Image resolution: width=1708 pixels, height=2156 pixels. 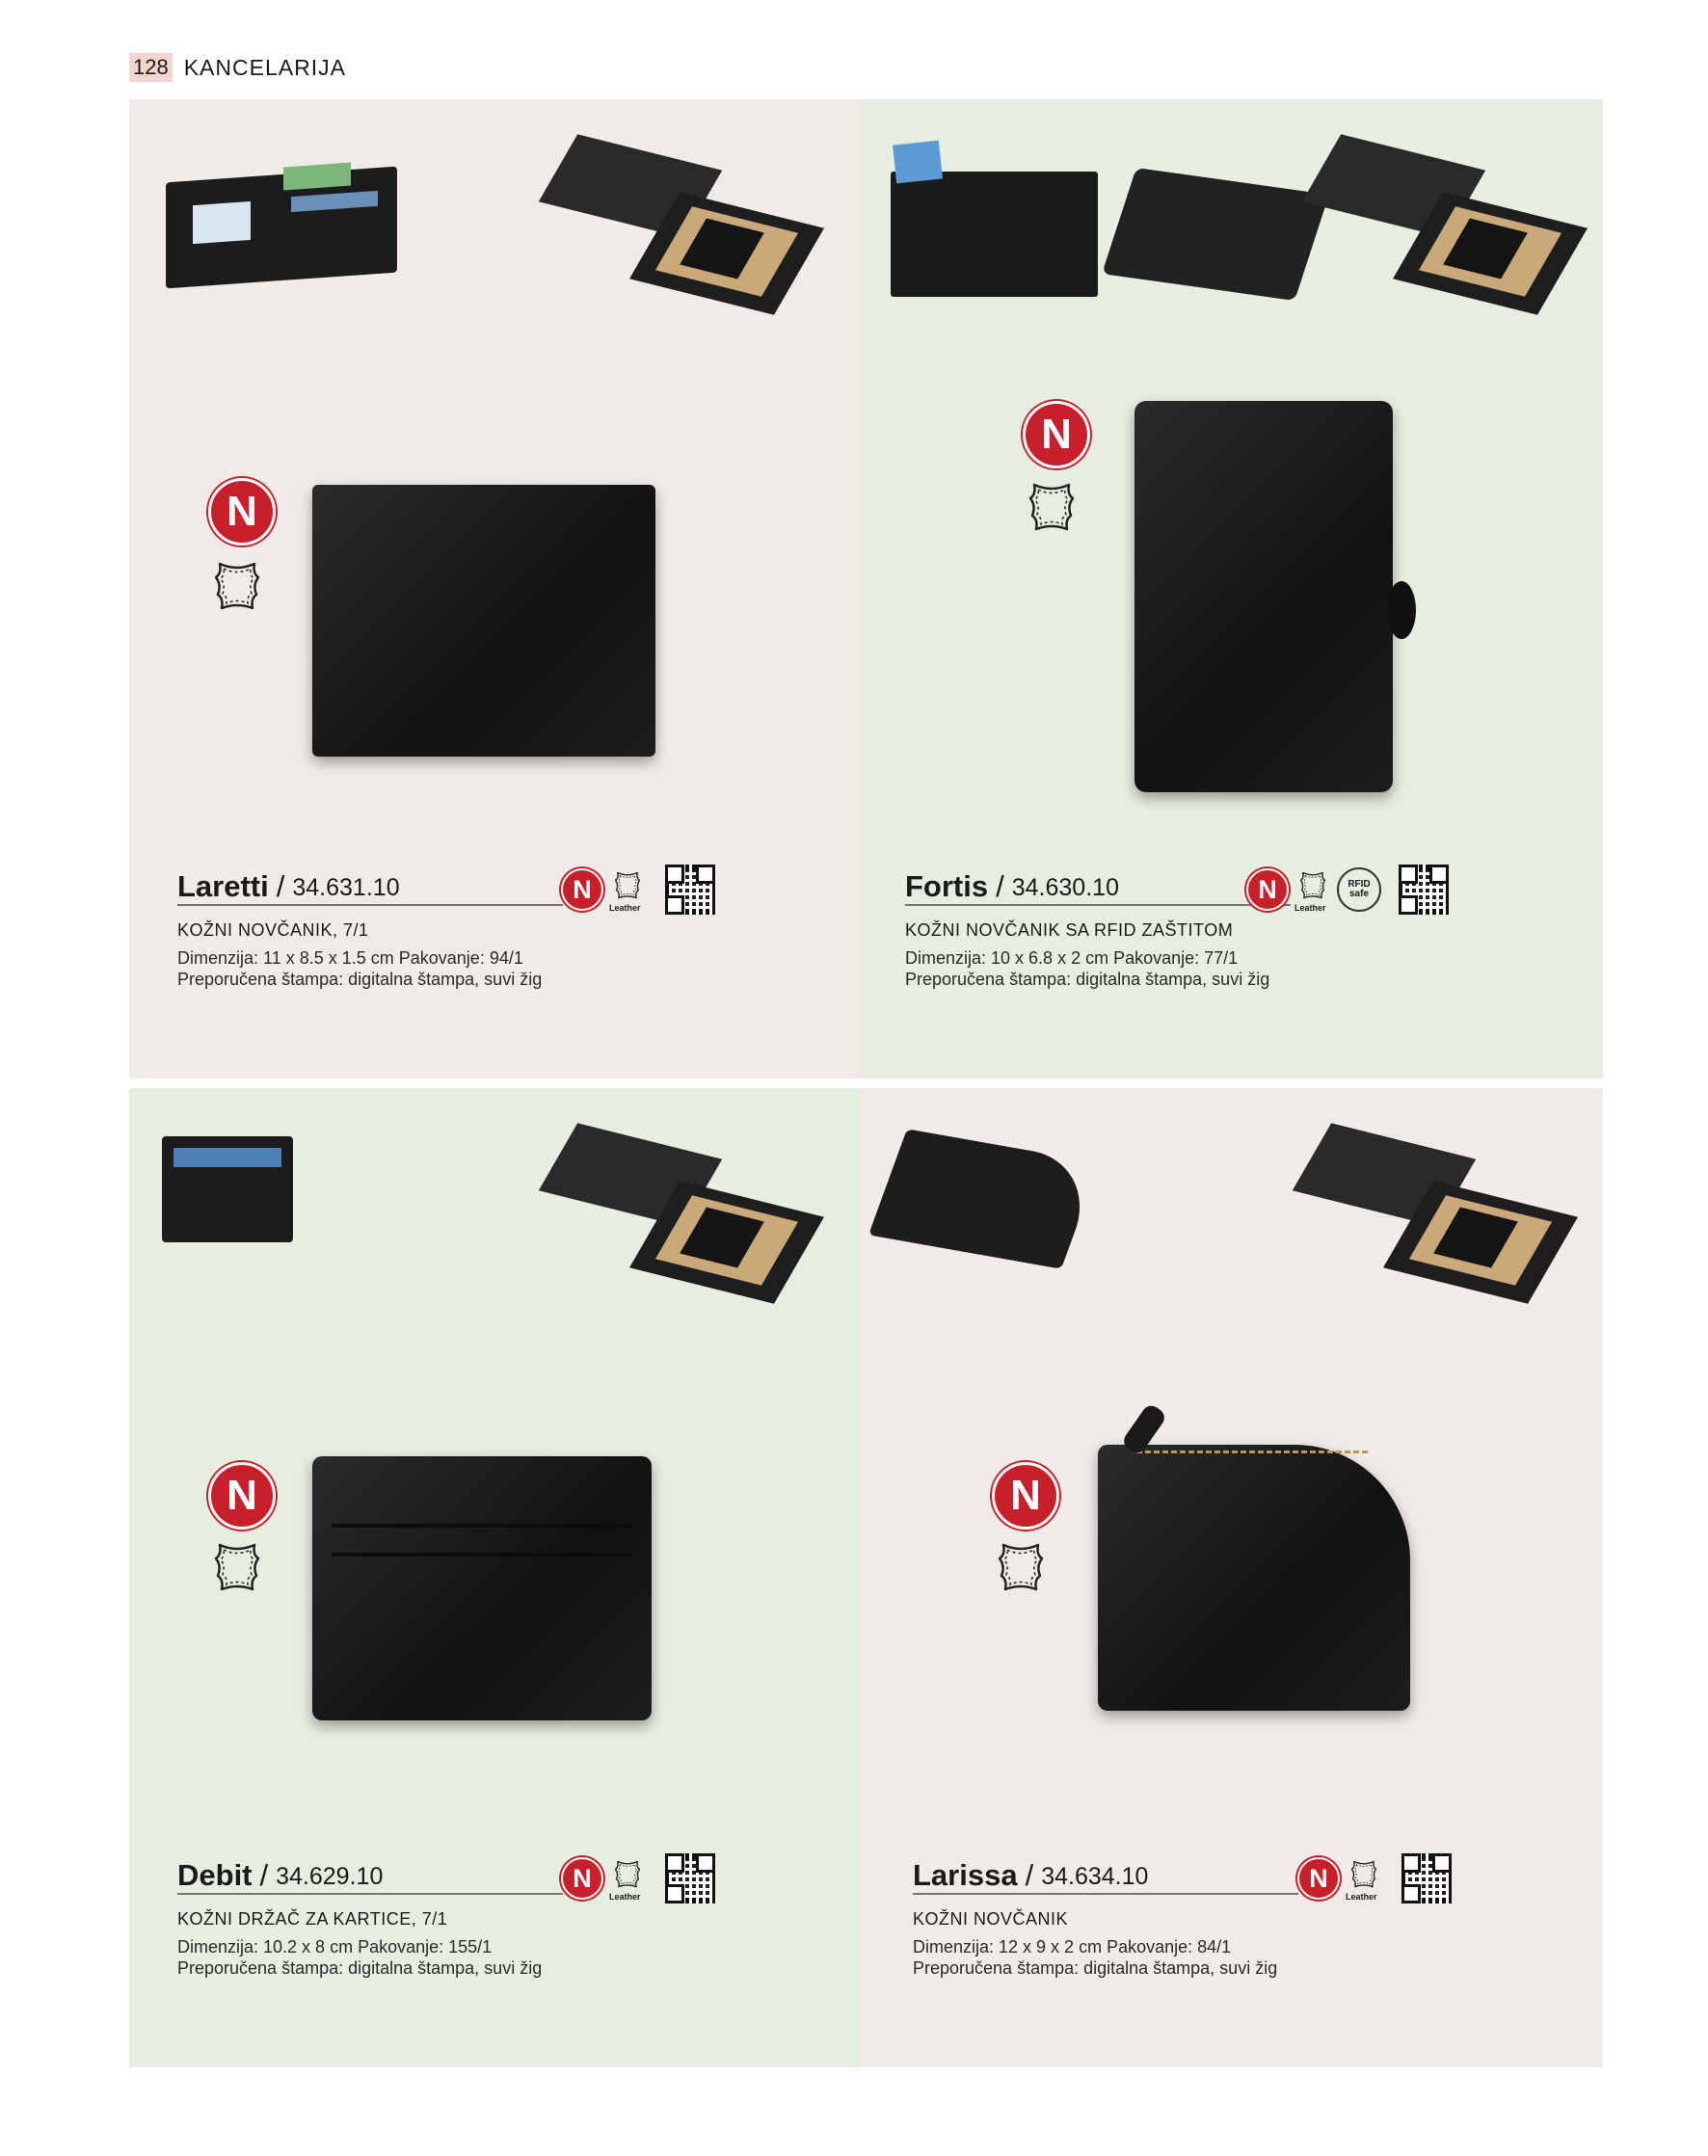 I want to click on product-name: Laretti, so click(x=223, y=886).